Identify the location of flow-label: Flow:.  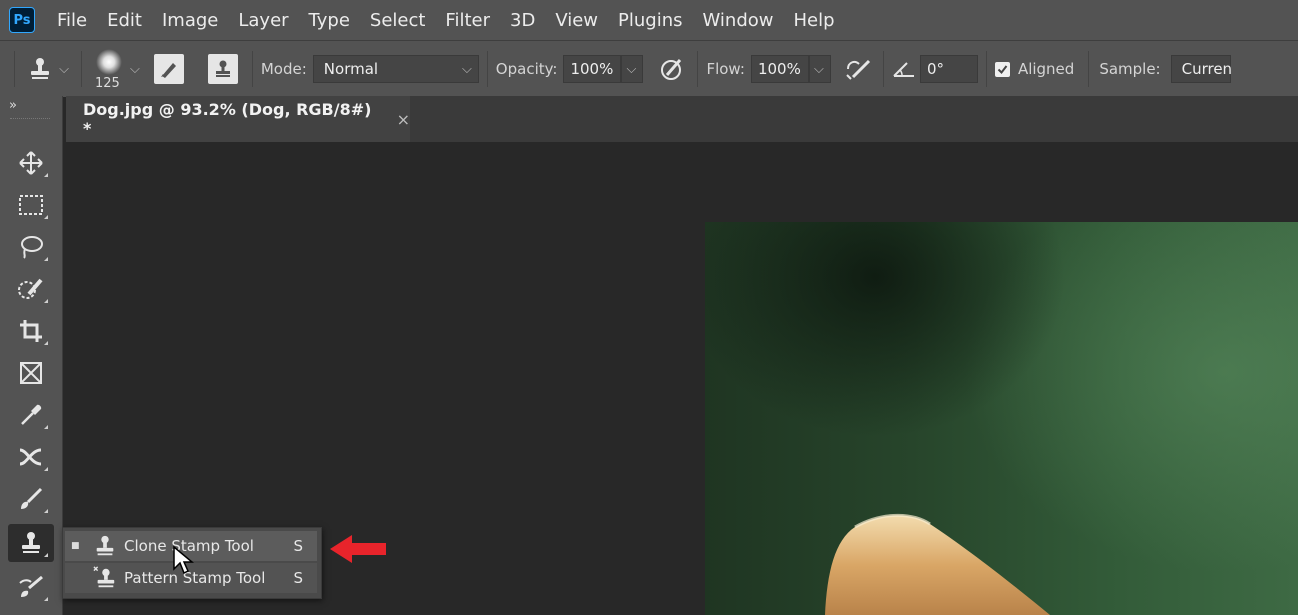
(725, 69).